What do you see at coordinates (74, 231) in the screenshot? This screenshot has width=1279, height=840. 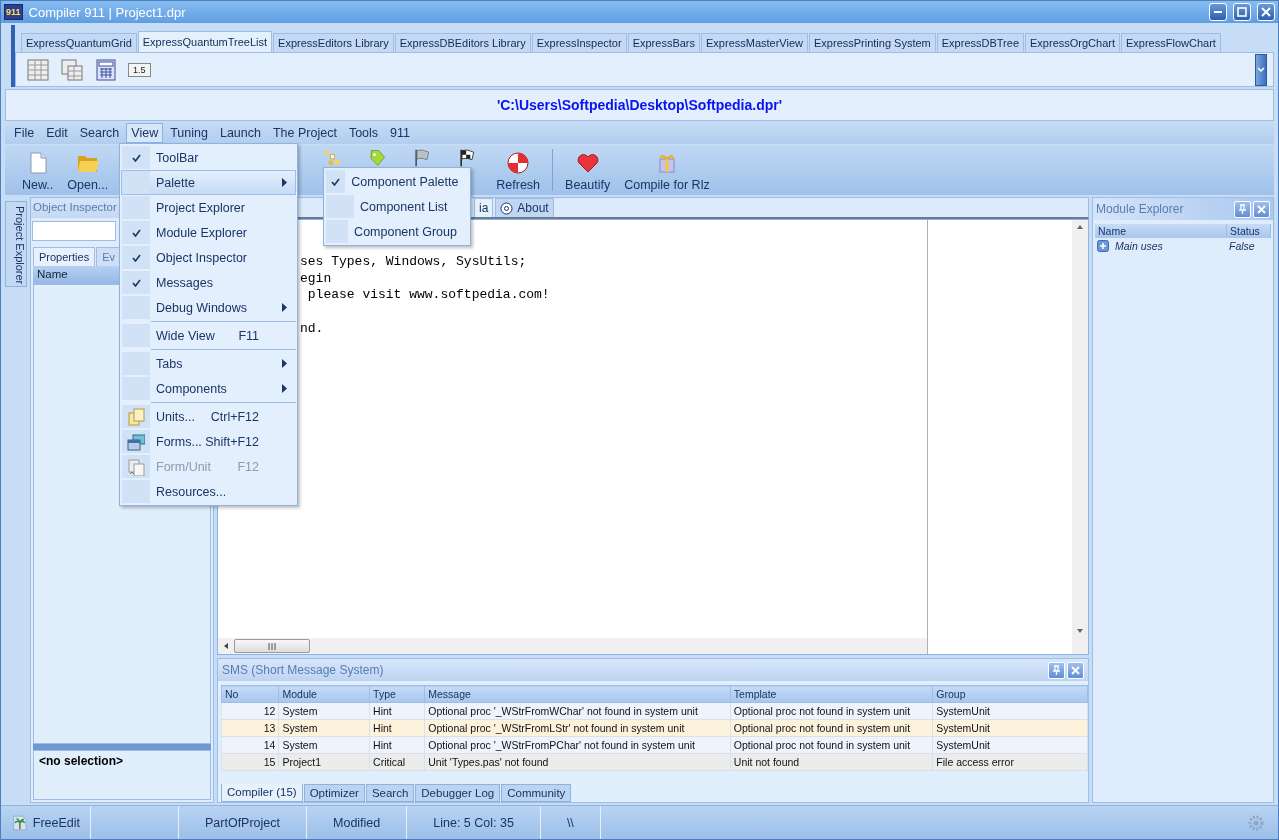 I see `input-field` at bounding box center [74, 231].